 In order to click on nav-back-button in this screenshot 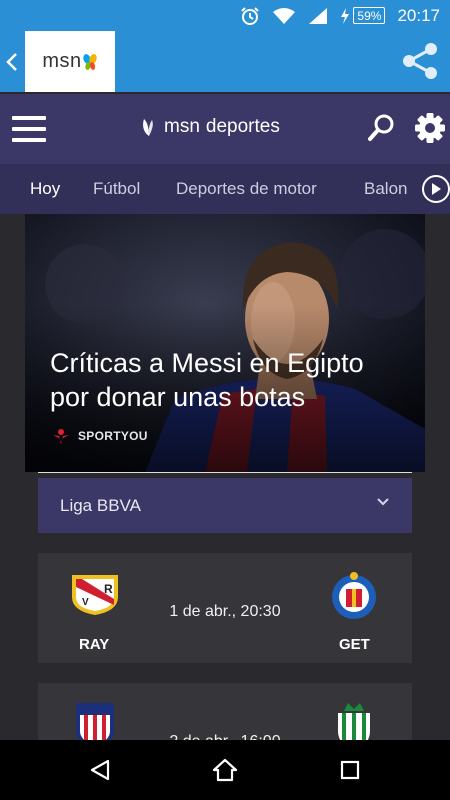, I will do `click(100, 770)`.